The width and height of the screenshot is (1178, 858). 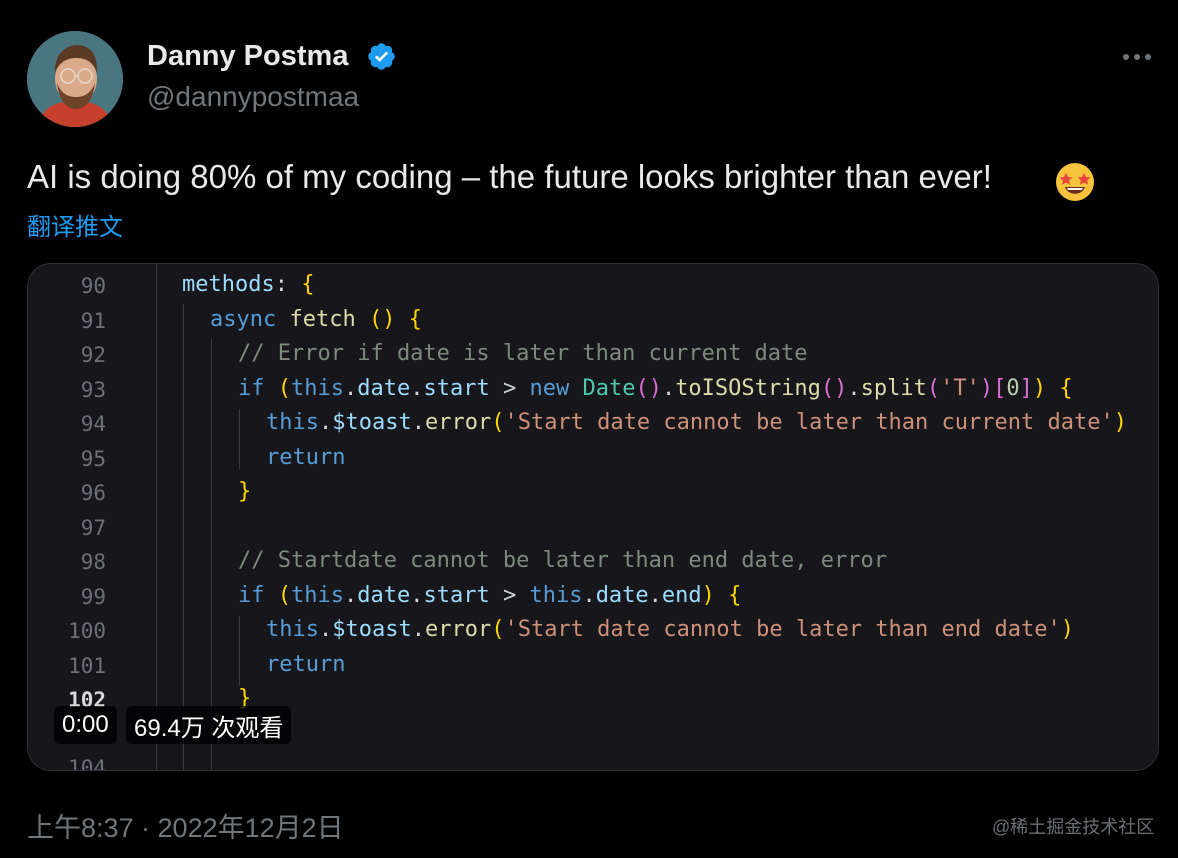 What do you see at coordinates (381, 56) in the screenshot?
I see `verified-badge-icon` at bounding box center [381, 56].